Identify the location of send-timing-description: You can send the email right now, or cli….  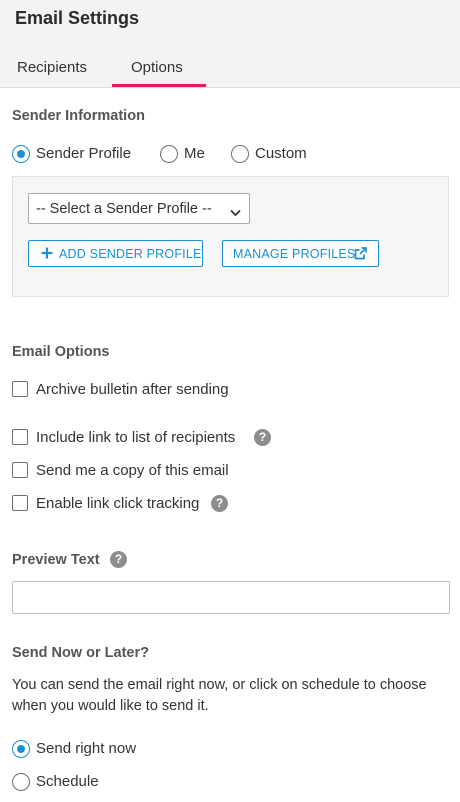
(219, 695).